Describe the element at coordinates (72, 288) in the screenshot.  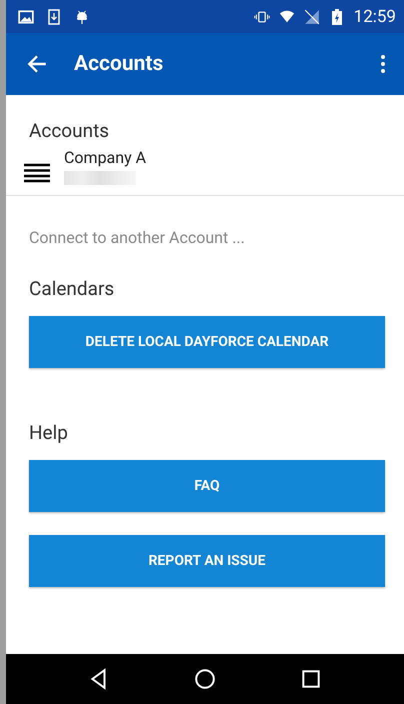
I see `section-heading: Calendars` at that location.